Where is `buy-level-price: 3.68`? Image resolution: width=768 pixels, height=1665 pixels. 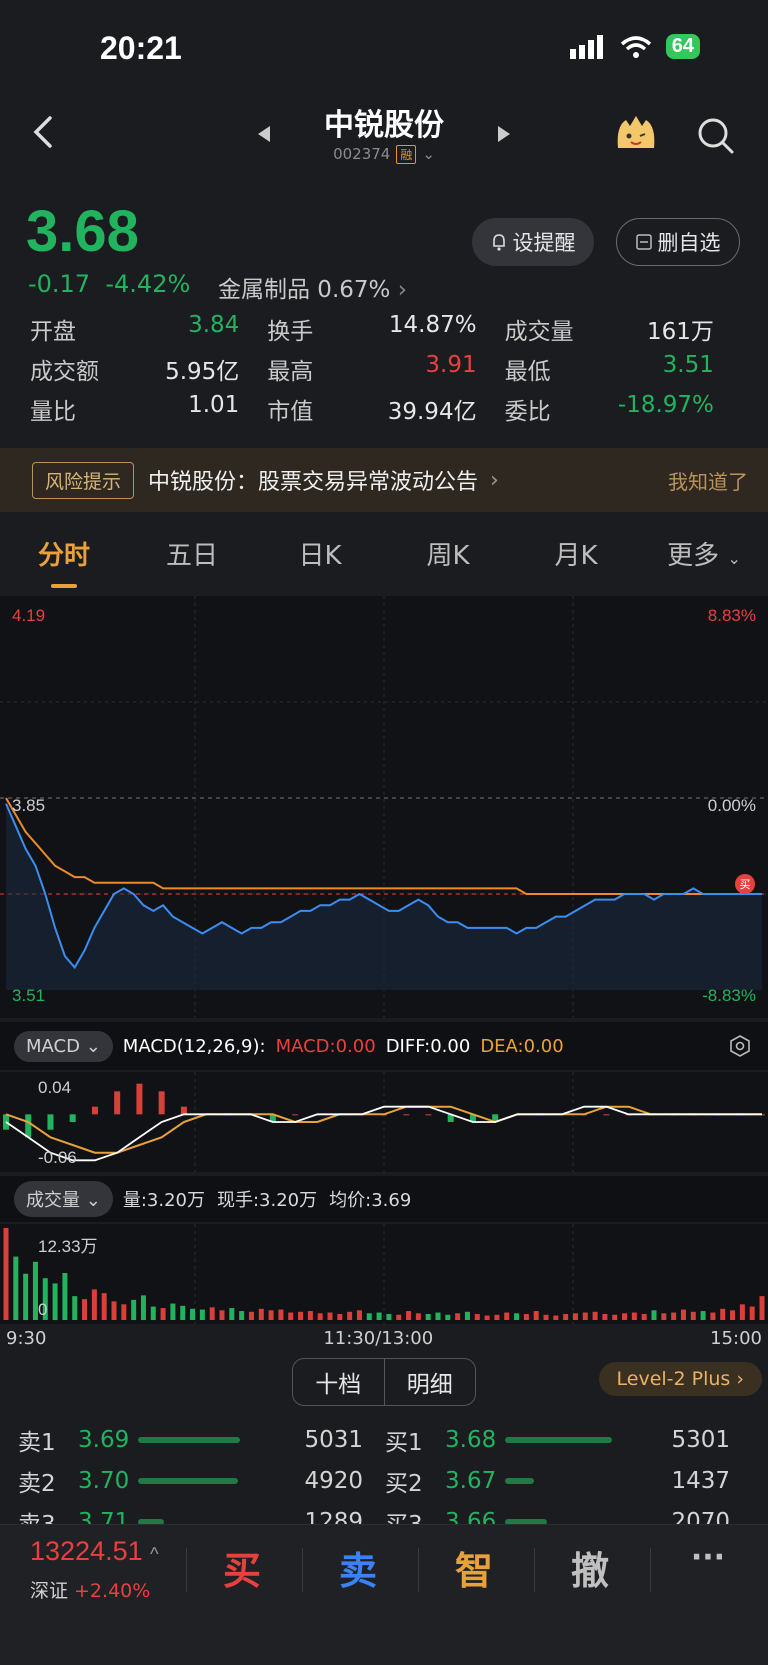 buy-level-price: 3.68 is located at coordinates (471, 1440).